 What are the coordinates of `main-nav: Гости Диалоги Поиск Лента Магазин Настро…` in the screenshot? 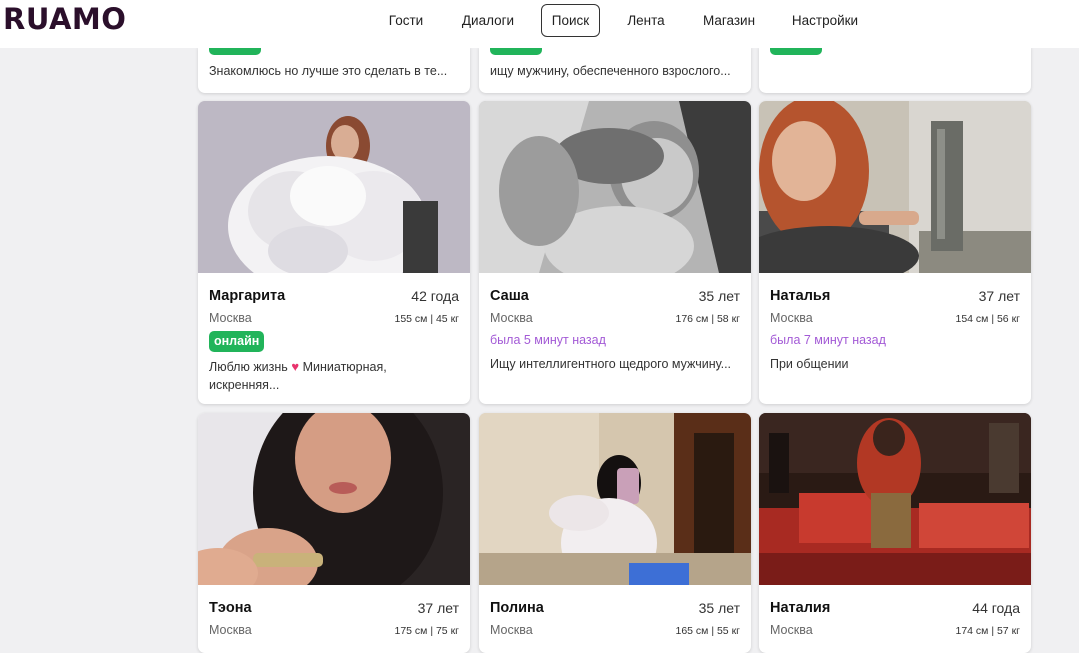 It's located at (539, 21).